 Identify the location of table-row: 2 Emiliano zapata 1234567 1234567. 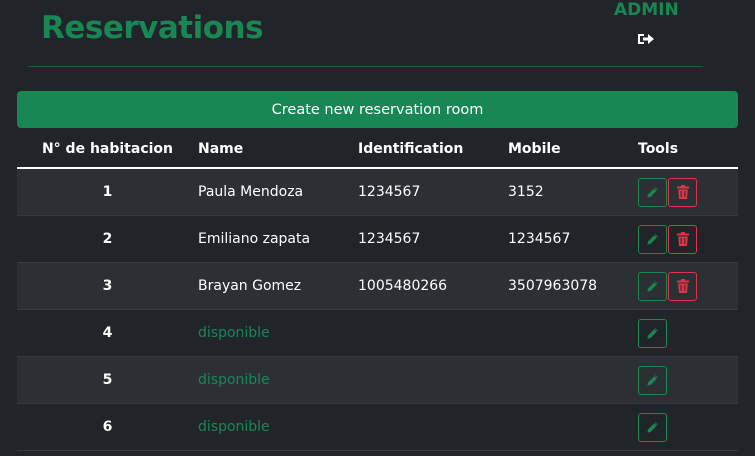
(377, 239).